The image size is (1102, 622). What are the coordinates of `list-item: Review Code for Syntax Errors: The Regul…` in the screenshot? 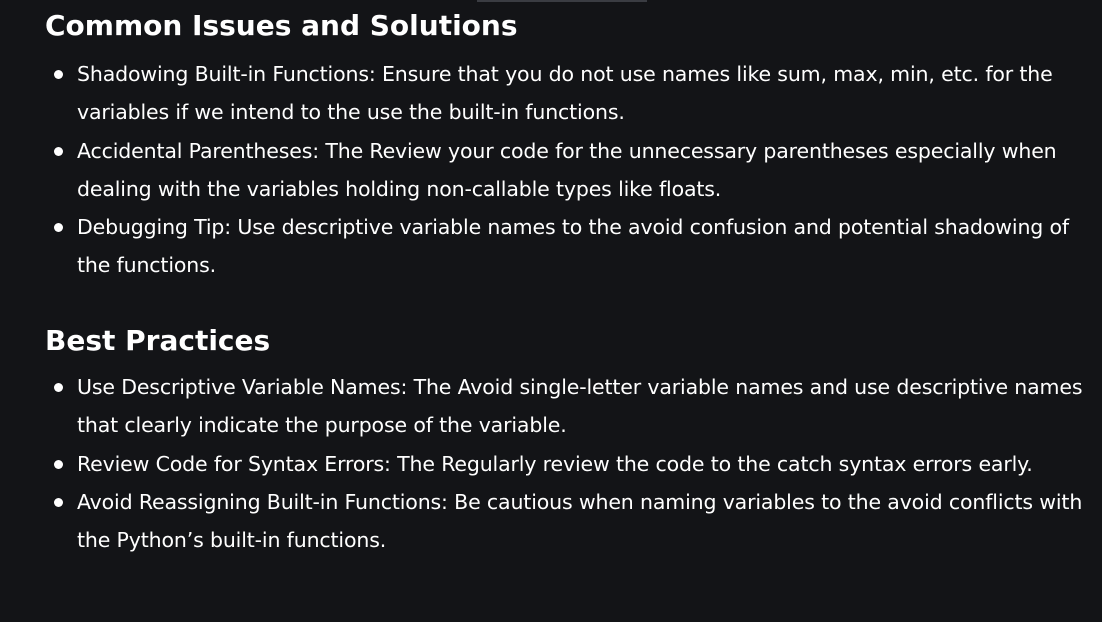 It's located at (551, 464).